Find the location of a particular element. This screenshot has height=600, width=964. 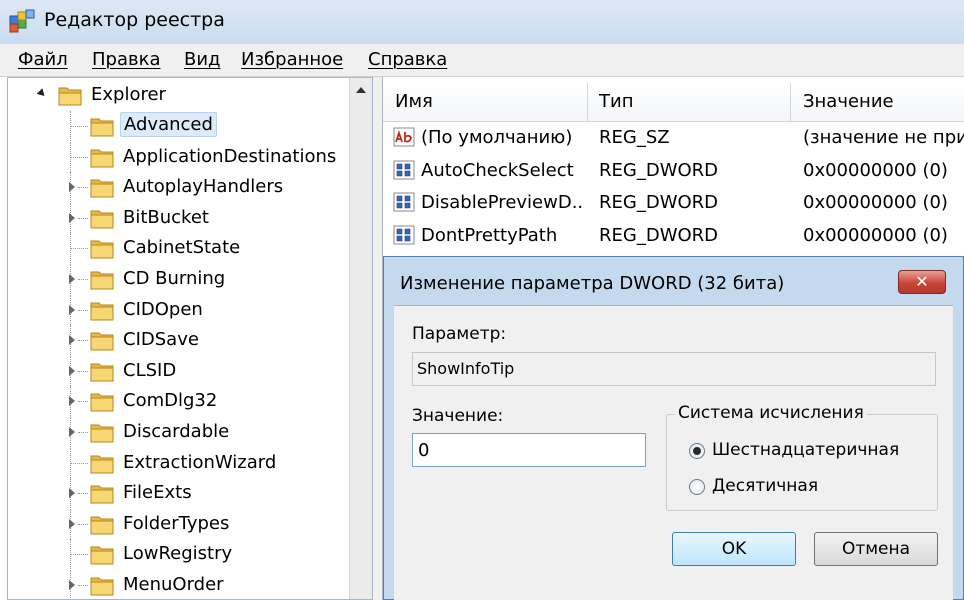

collapse-arrow-icon is located at coordinates (42, 93).